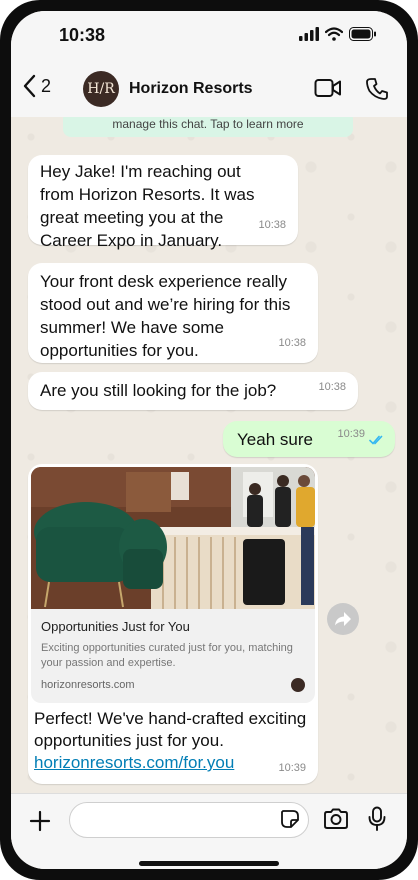 This screenshot has height=880, width=418. I want to click on sticker-icon, so click(290, 819).